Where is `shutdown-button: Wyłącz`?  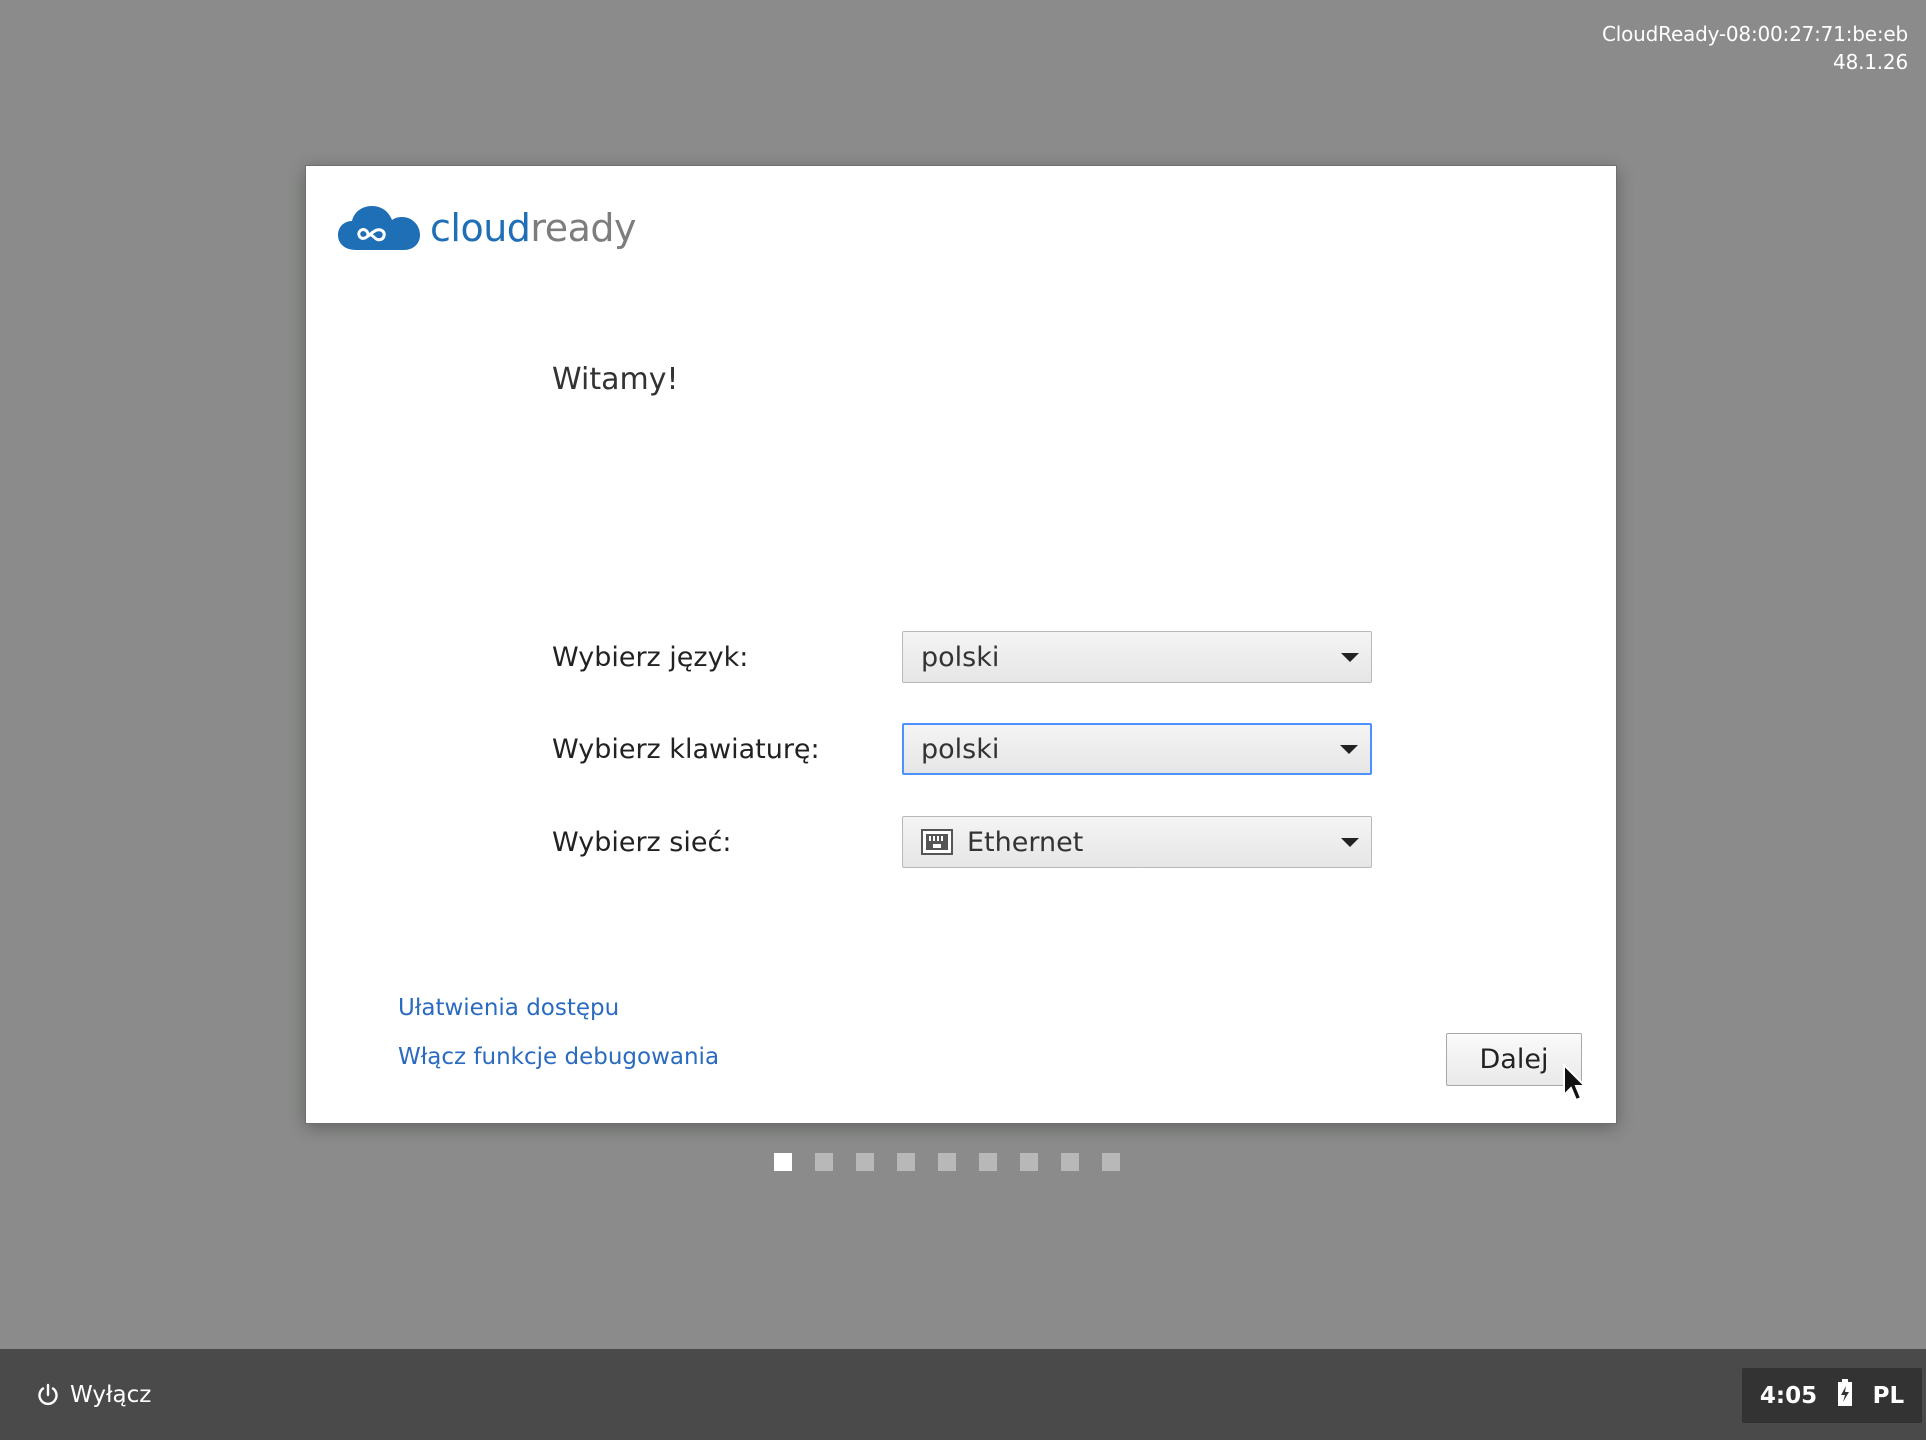
shutdown-button: Wyłącz is located at coordinates (93, 1394).